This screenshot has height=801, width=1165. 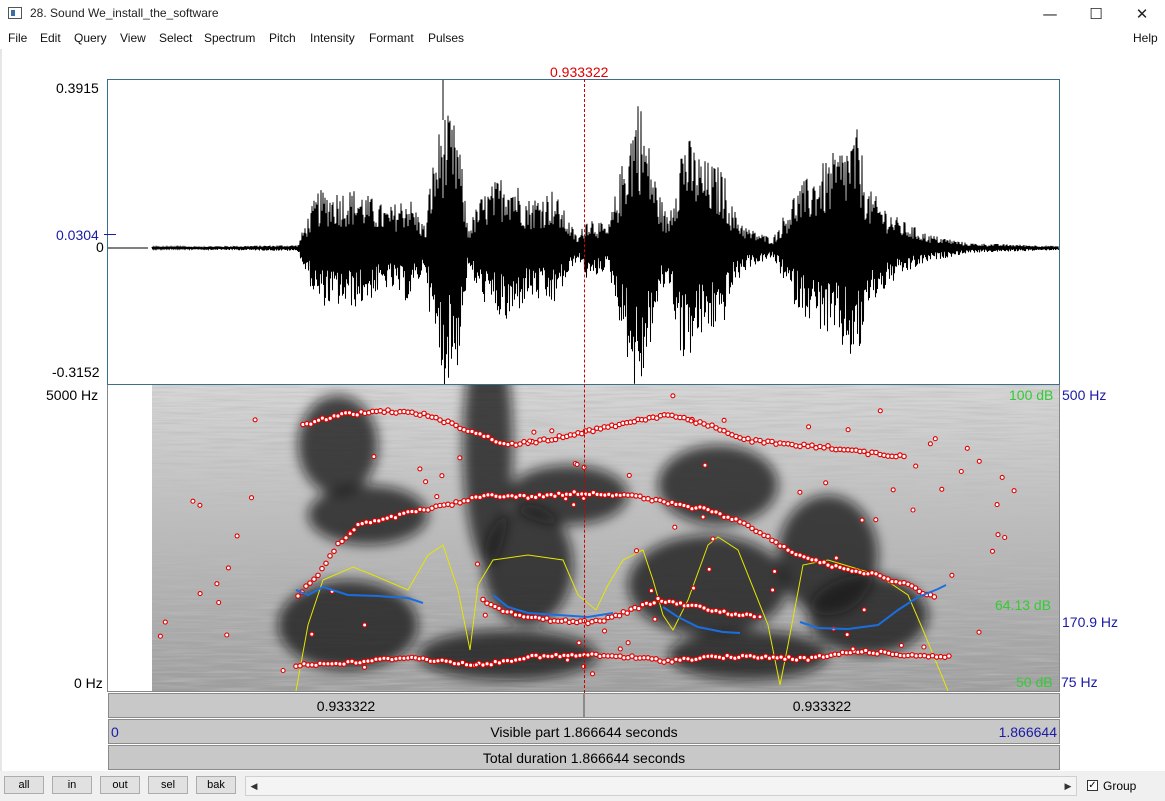 What do you see at coordinates (254, 786) in the screenshot?
I see `scroll-left-icon: ◀` at bounding box center [254, 786].